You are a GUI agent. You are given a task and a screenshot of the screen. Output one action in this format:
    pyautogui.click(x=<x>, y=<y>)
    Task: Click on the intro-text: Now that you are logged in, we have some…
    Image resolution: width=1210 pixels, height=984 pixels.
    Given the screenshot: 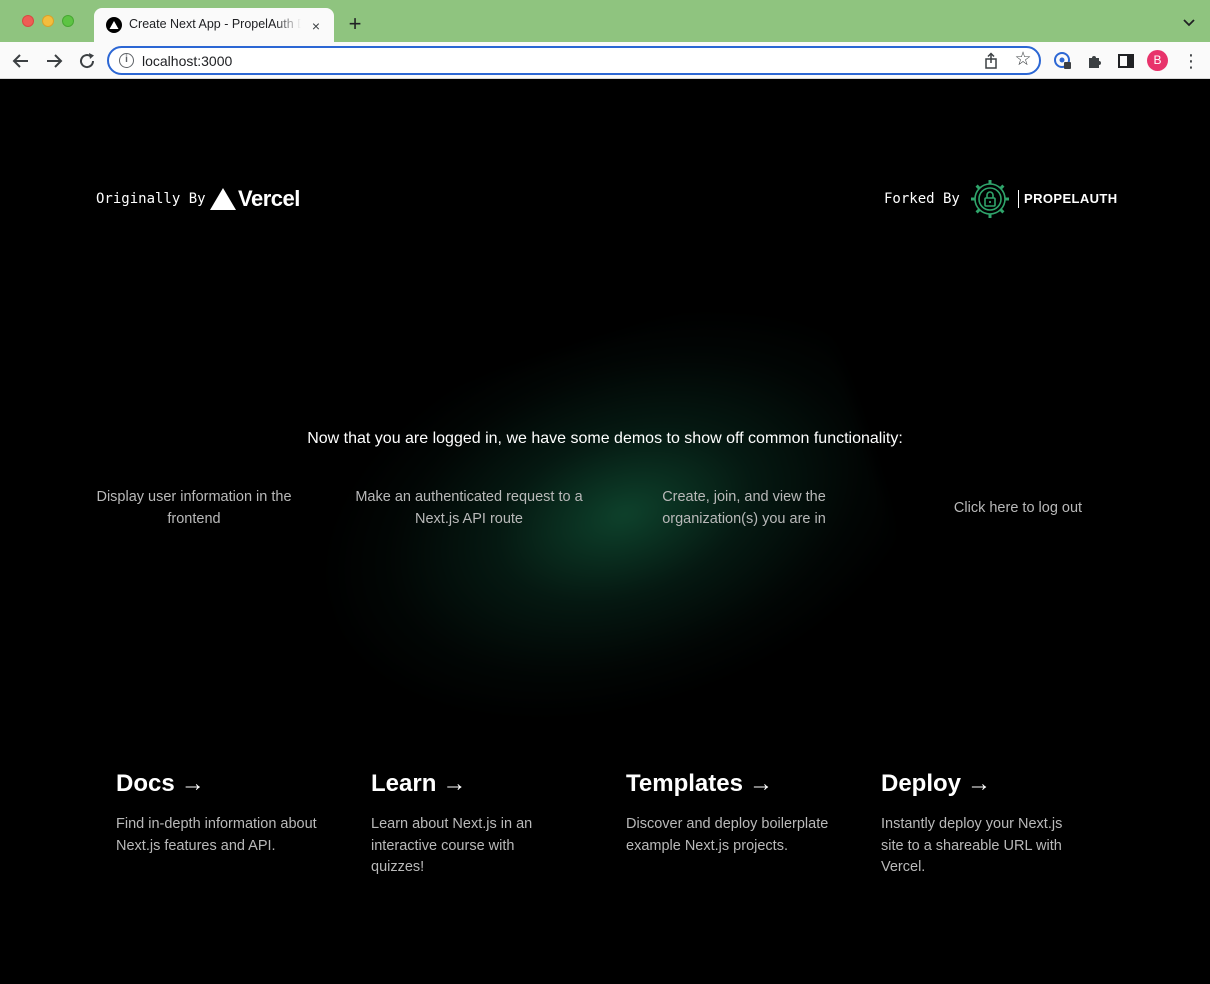 What is the action you would take?
    pyautogui.click(x=605, y=438)
    